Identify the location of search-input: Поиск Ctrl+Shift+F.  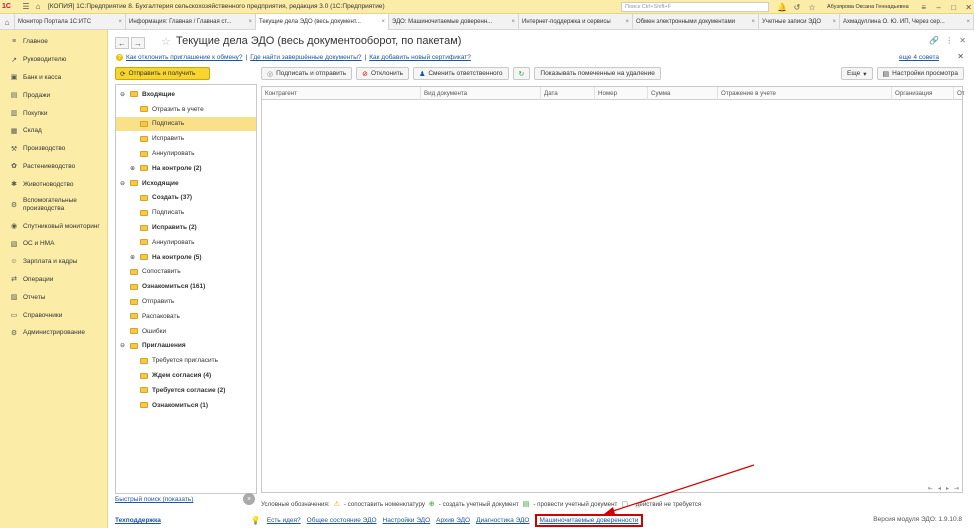
(695, 7).